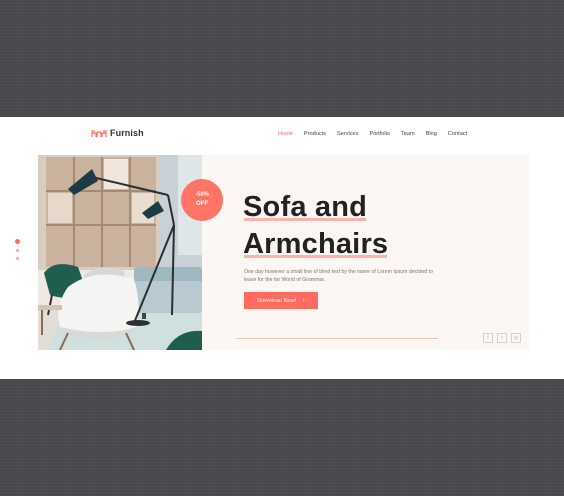 This screenshot has height=496, width=564. I want to click on twitter-icon: t, so click(502, 338).